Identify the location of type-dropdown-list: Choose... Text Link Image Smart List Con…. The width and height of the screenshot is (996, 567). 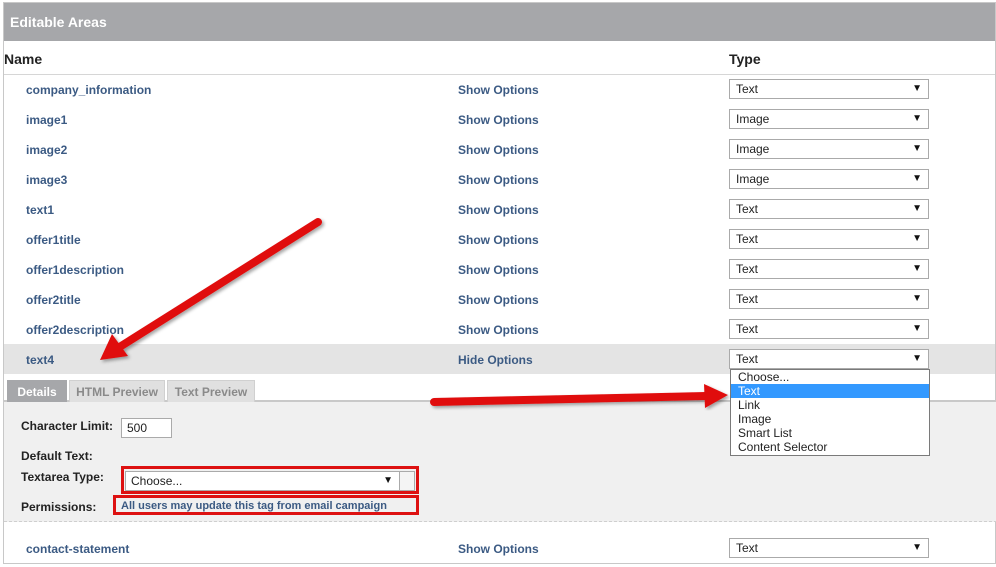
(830, 412).